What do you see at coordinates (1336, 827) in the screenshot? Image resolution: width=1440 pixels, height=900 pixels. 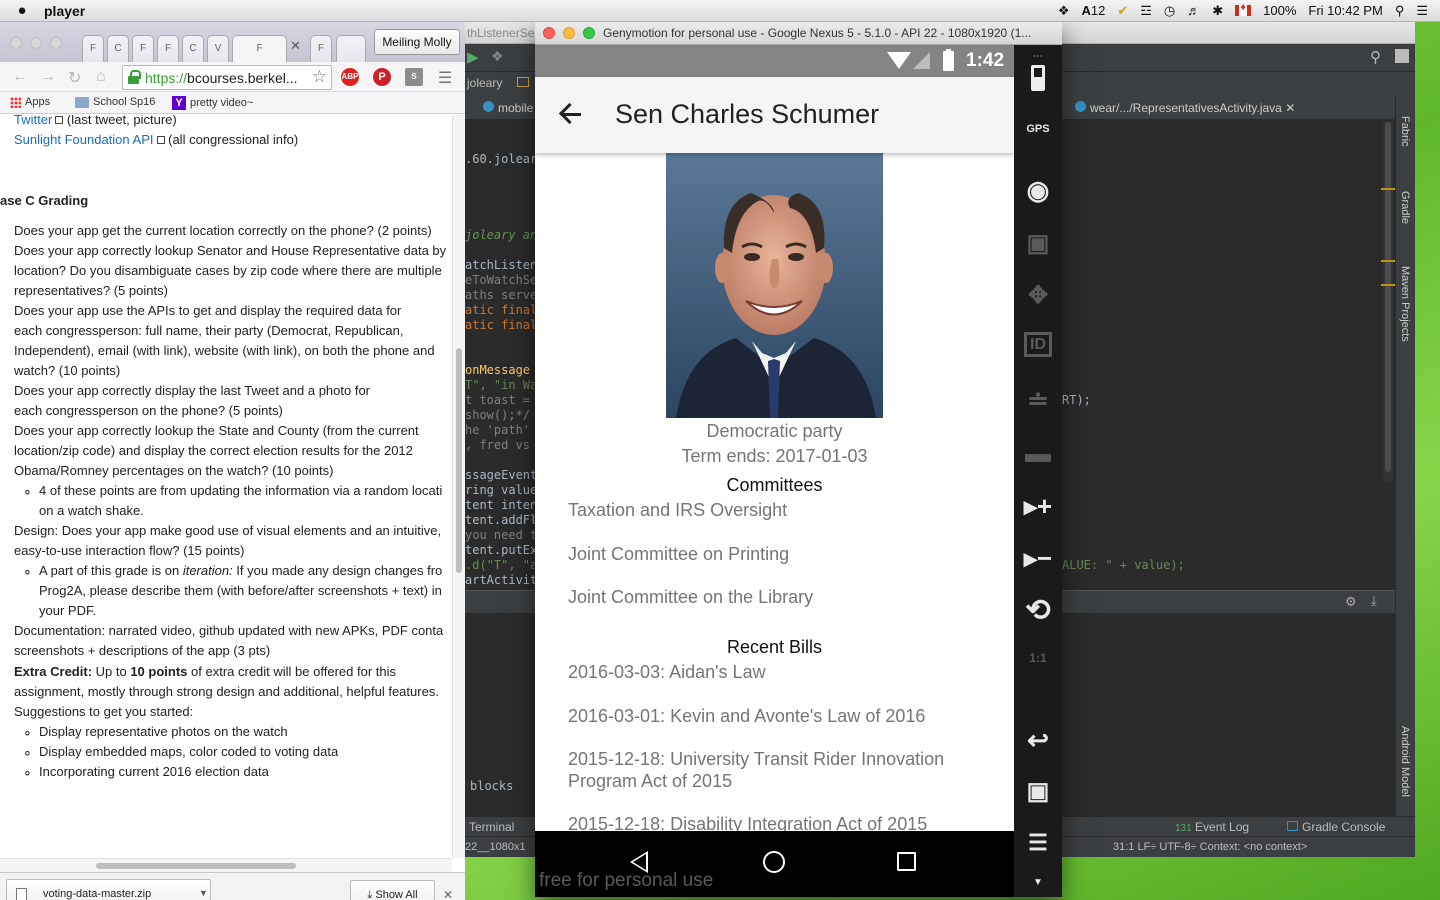 I see `gradle-console-tab: Gradle Console` at bounding box center [1336, 827].